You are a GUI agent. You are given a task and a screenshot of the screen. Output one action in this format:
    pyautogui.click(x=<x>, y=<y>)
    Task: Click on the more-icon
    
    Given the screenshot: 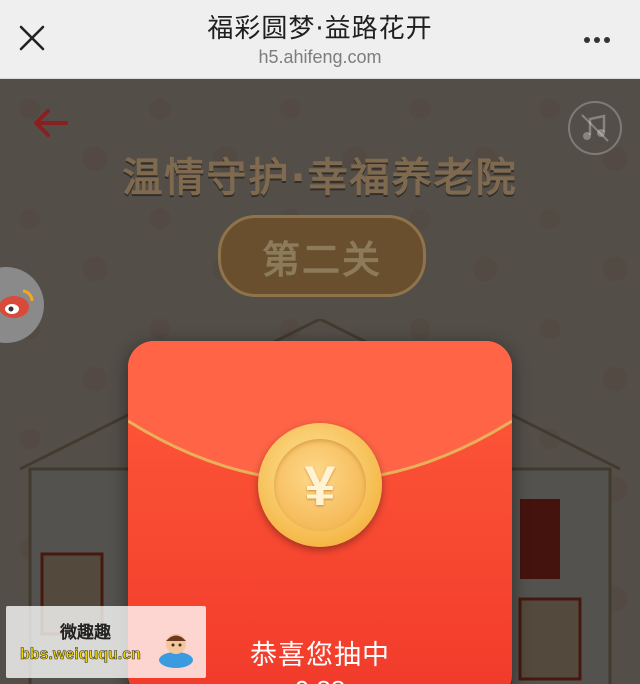 What is the action you would take?
    pyautogui.click(x=600, y=38)
    